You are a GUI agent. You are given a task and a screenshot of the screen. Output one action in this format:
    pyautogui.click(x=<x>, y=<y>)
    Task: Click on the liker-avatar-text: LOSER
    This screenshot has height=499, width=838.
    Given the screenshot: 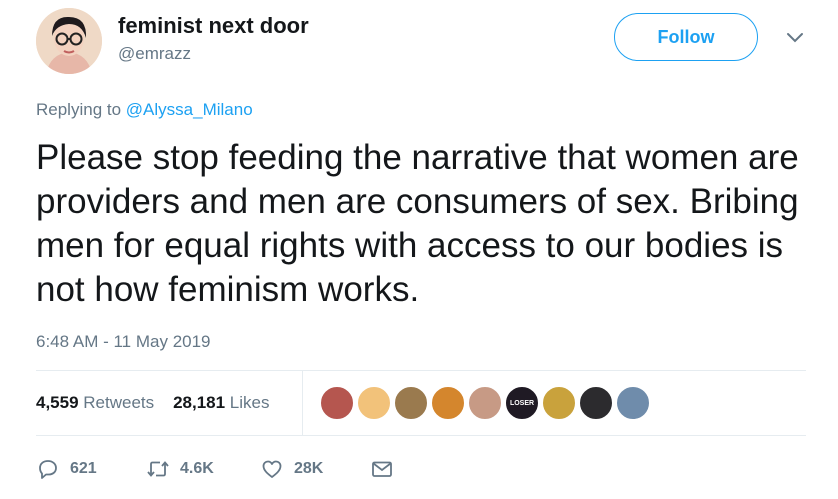 What is the action you would take?
    pyautogui.click(x=522, y=403)
    